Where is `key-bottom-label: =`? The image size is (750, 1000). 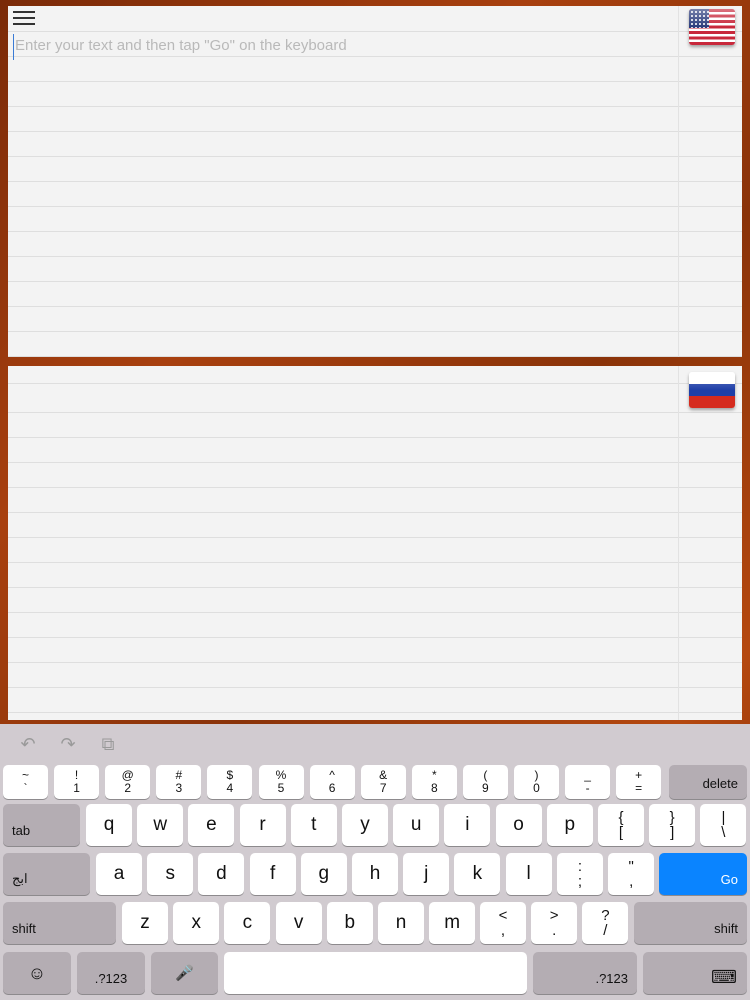
key-bottom-label: = is located at coordinates (639, 788).